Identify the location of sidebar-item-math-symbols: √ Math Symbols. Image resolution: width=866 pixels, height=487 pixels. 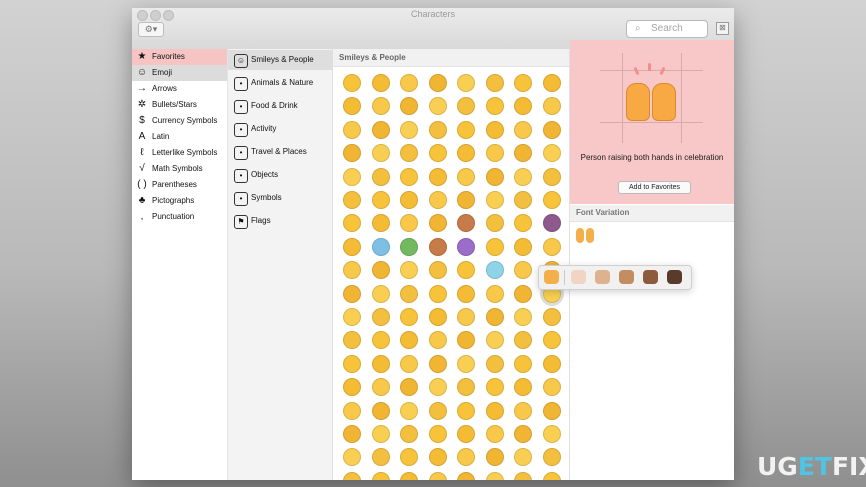
(179, 169).